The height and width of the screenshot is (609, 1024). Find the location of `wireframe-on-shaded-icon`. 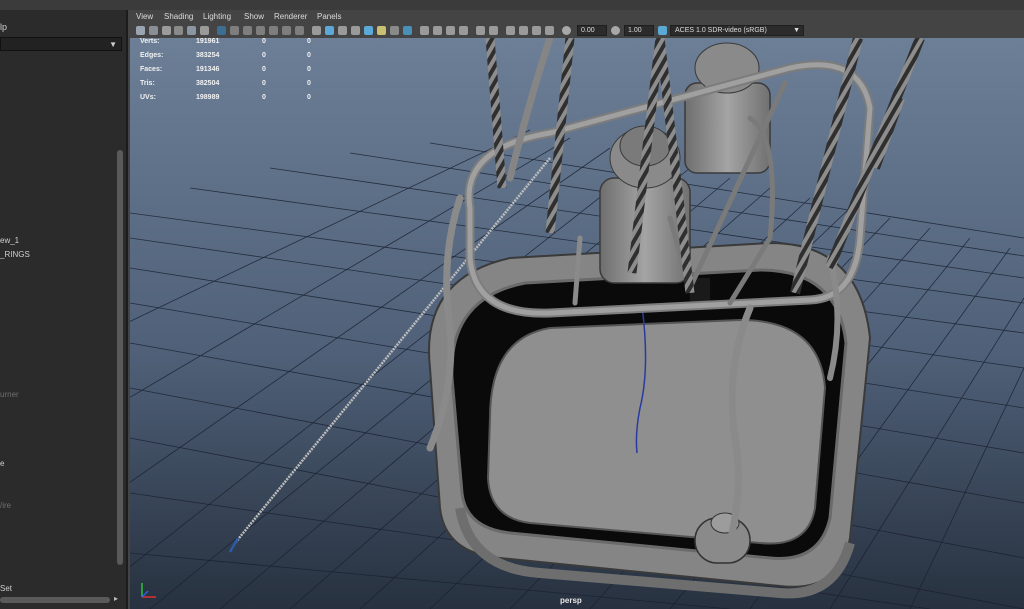

wireframe-on-shaded-icon is located at coordinates (342, 30).